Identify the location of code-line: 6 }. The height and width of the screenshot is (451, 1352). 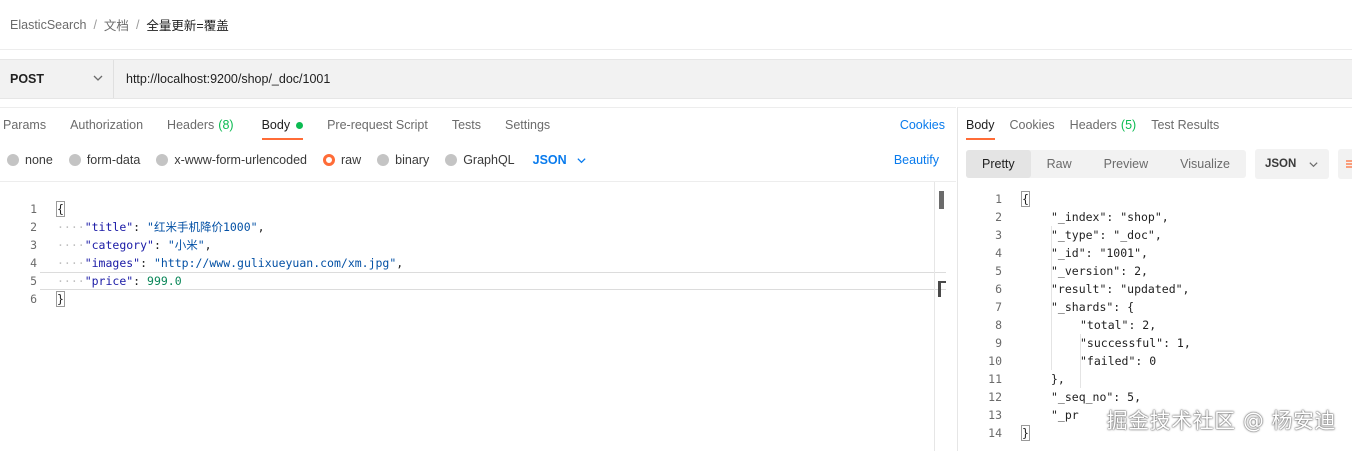
(47, 299).